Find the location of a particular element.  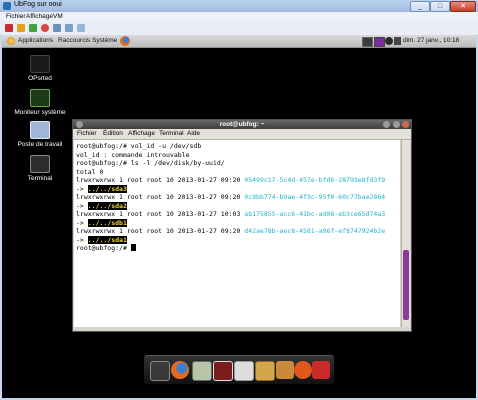

terminal-line: root@ubfog:/# vol_id -u /dev/sdb is located at coordinates (139, 146).